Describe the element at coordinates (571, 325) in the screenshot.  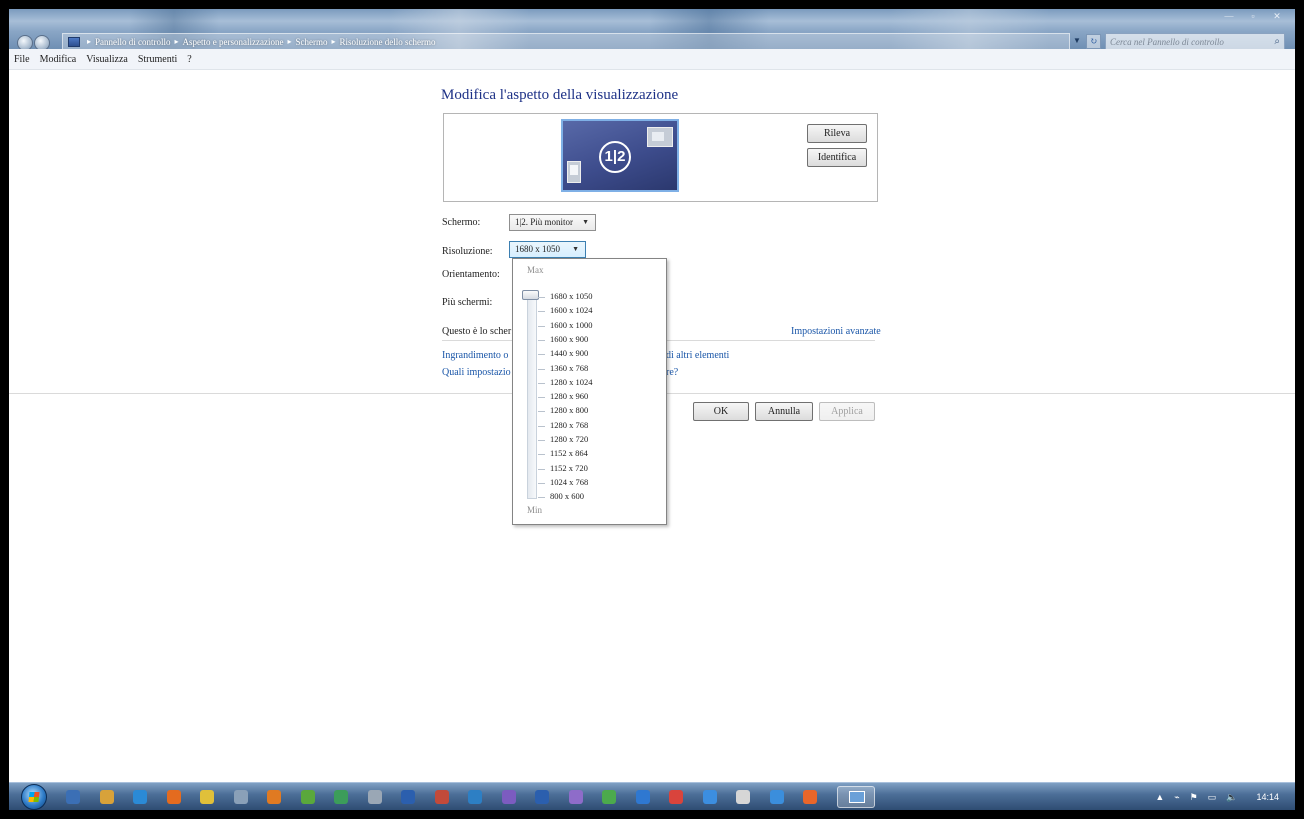
I see `resolution-option: 1600 x 1000` at that location.